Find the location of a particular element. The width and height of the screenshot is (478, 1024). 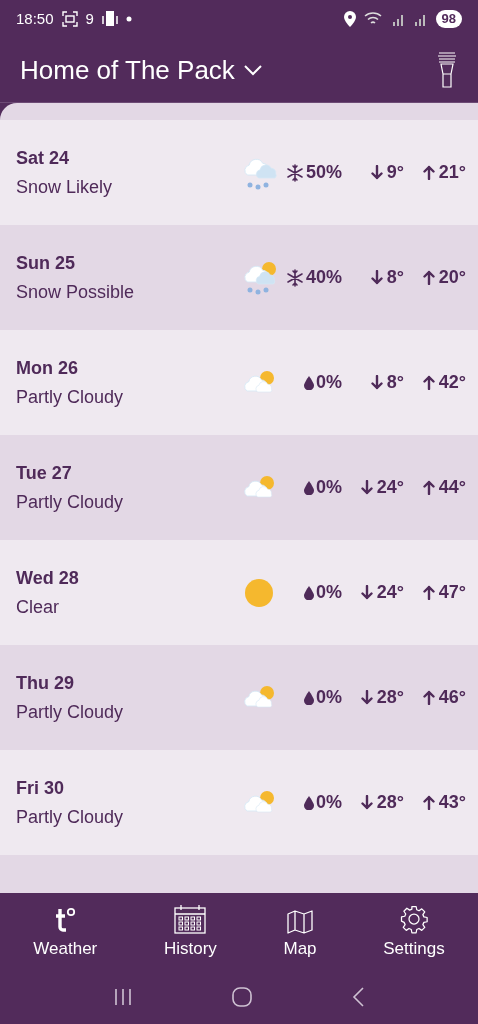

high-temperature: 42° is located at coordinates (452, 382).